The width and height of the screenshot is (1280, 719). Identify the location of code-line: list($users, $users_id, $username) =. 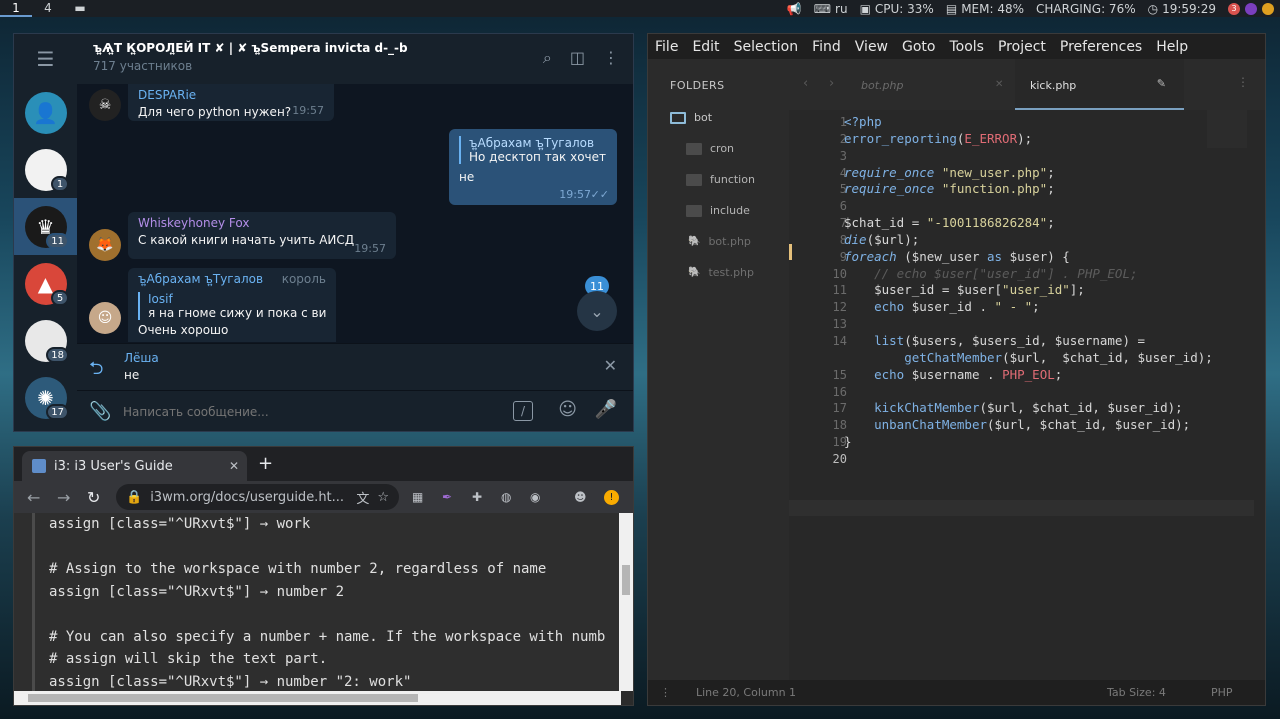
(1010, 340).